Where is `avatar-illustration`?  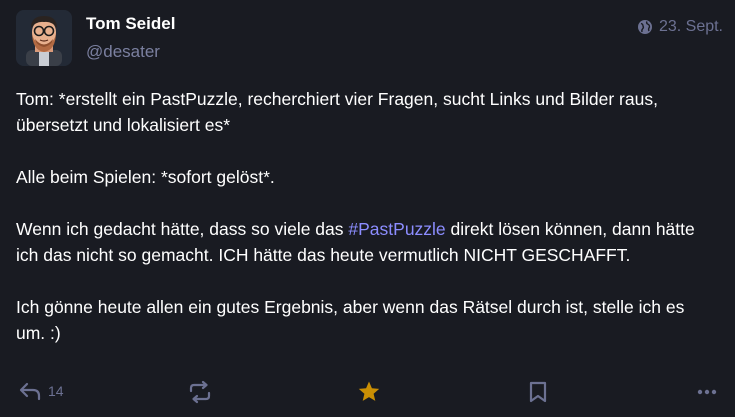
avatar-illustration is located at coordinates (44, 38).